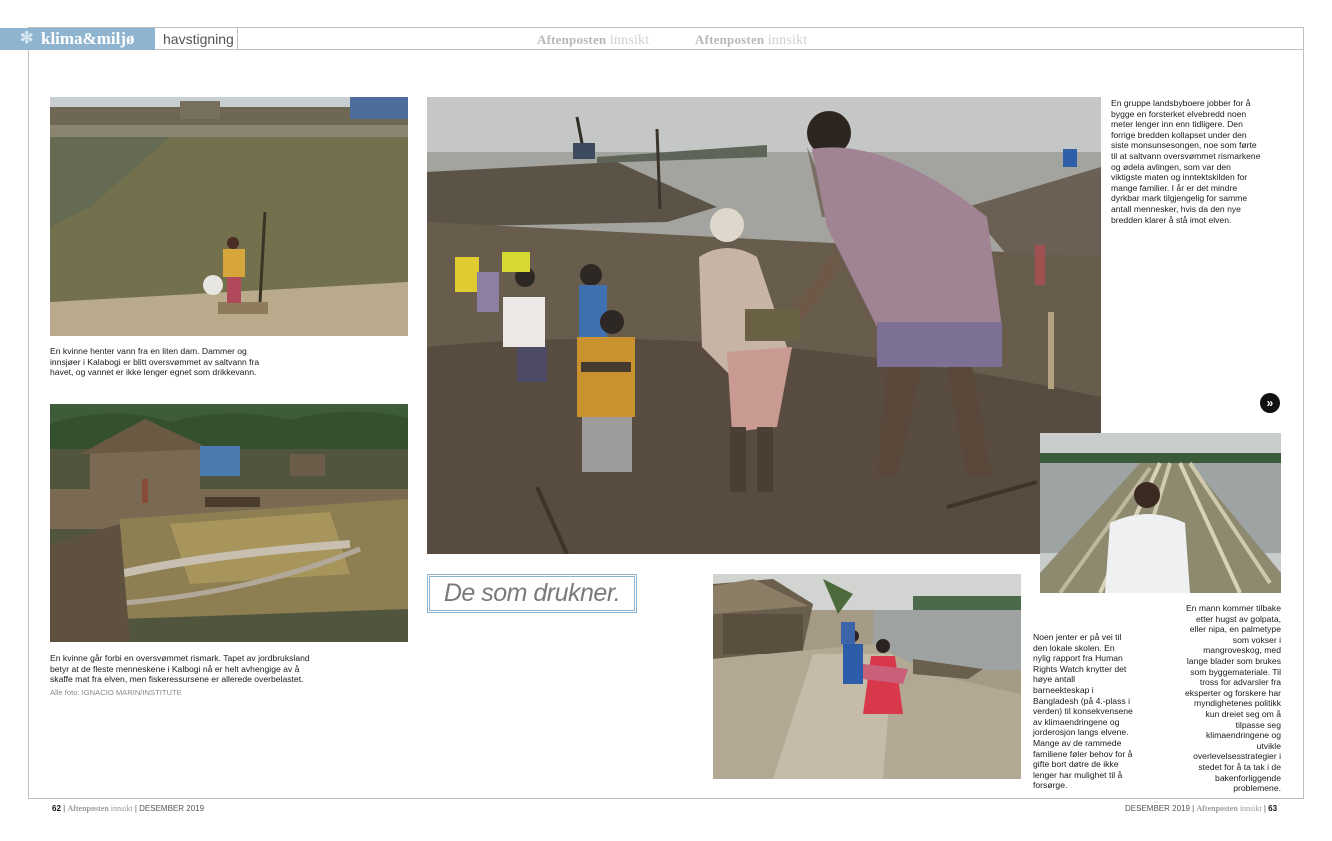 The height and width of the screenshot is (841, 1332). Describe the element at coordinates (116, 692) in the screenshot. I see `photo-credit: Alle foto: IGNACIO MARIN/INSTITUTE` at that location.